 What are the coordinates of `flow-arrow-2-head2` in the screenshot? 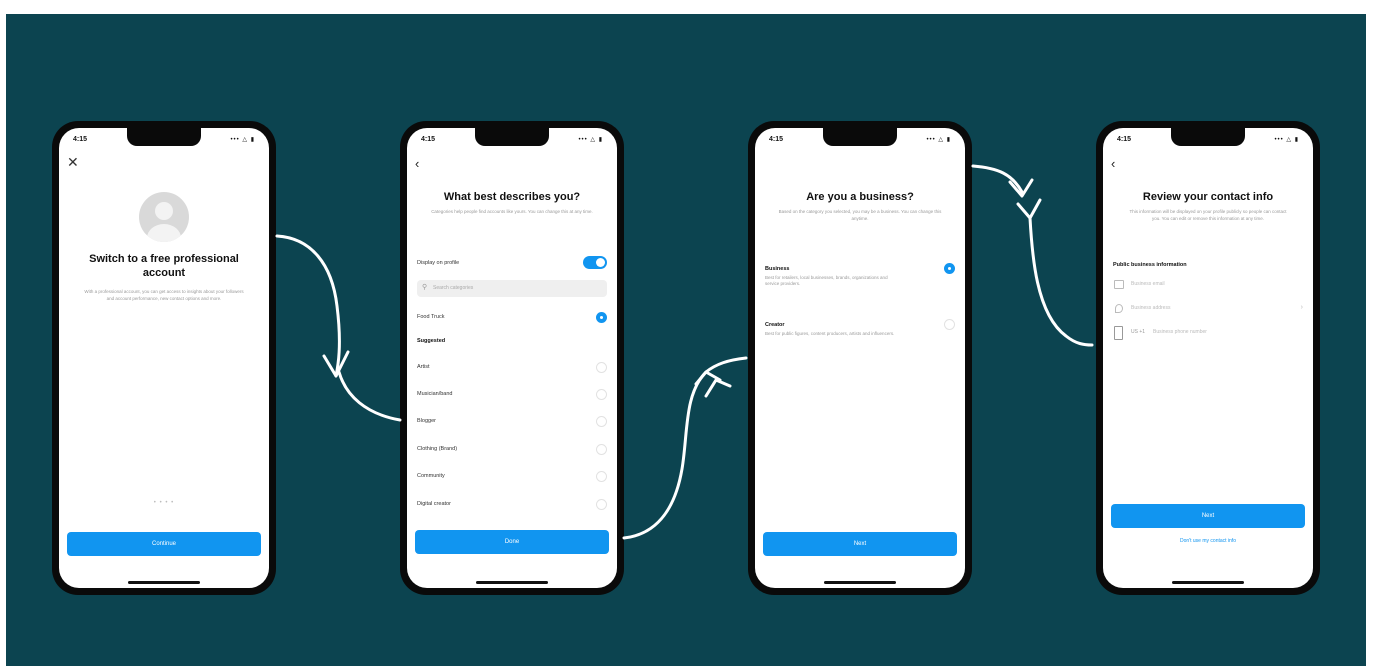 It's located at (718, 388).